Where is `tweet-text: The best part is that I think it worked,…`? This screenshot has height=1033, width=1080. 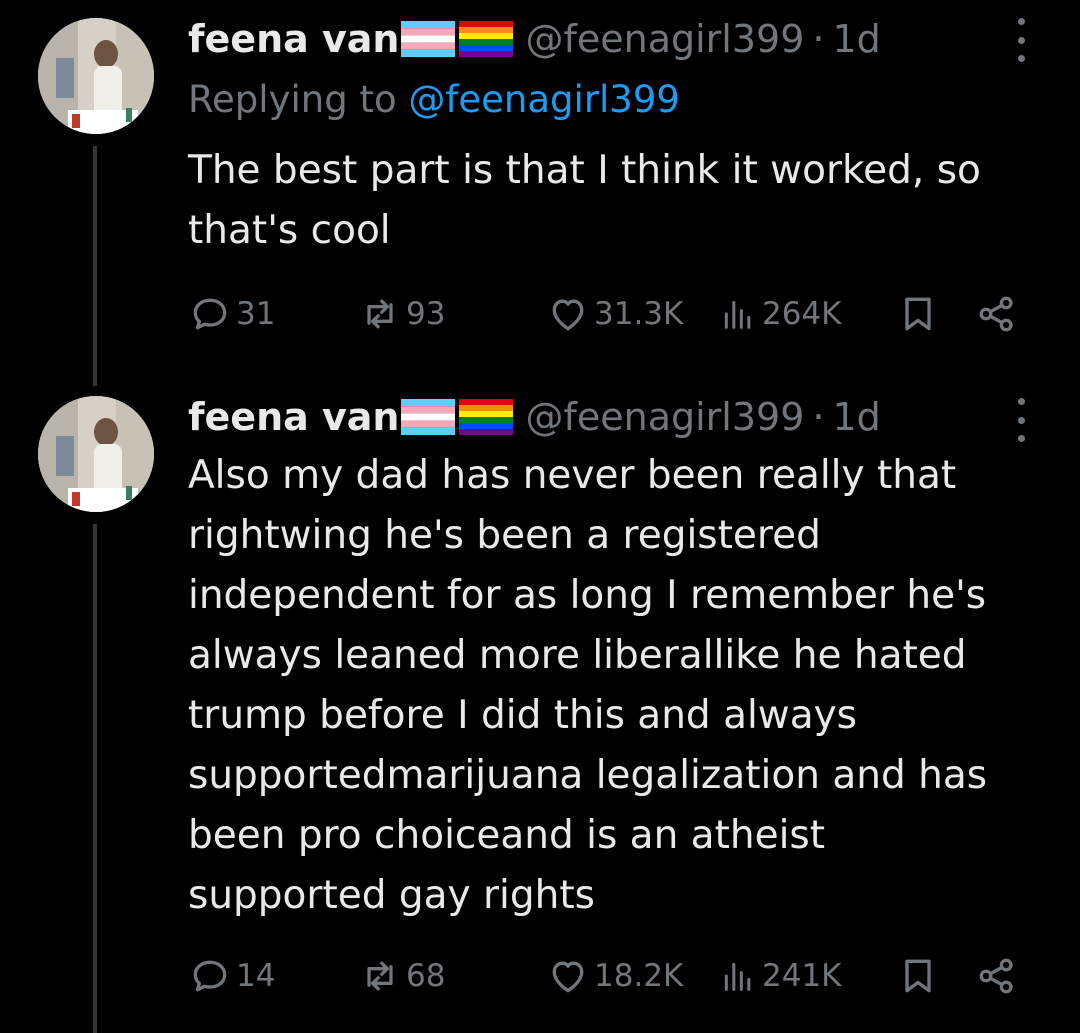 tweet-text: The best part is that I think it worked,… is located at coordinates (584, 200).